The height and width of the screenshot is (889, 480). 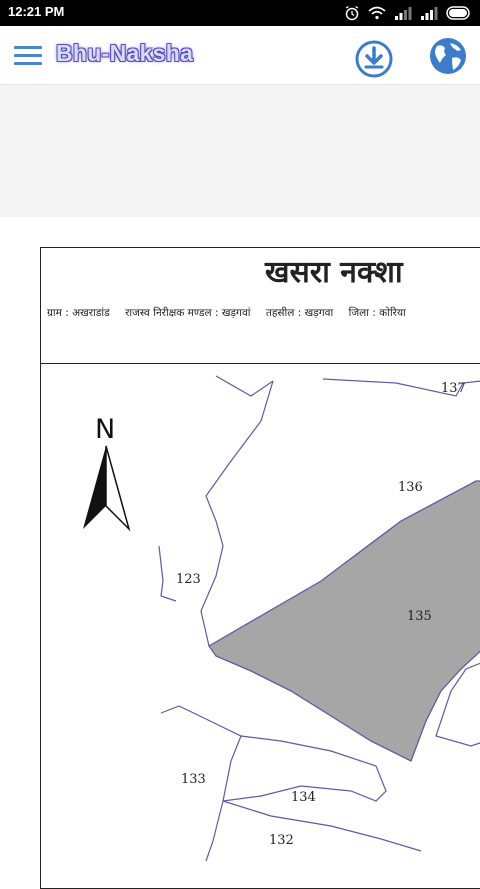 What do you see at coordinates (107, 488) in the screenshot?
I see `north-arrow-icon` at bounding box center [107, 488].